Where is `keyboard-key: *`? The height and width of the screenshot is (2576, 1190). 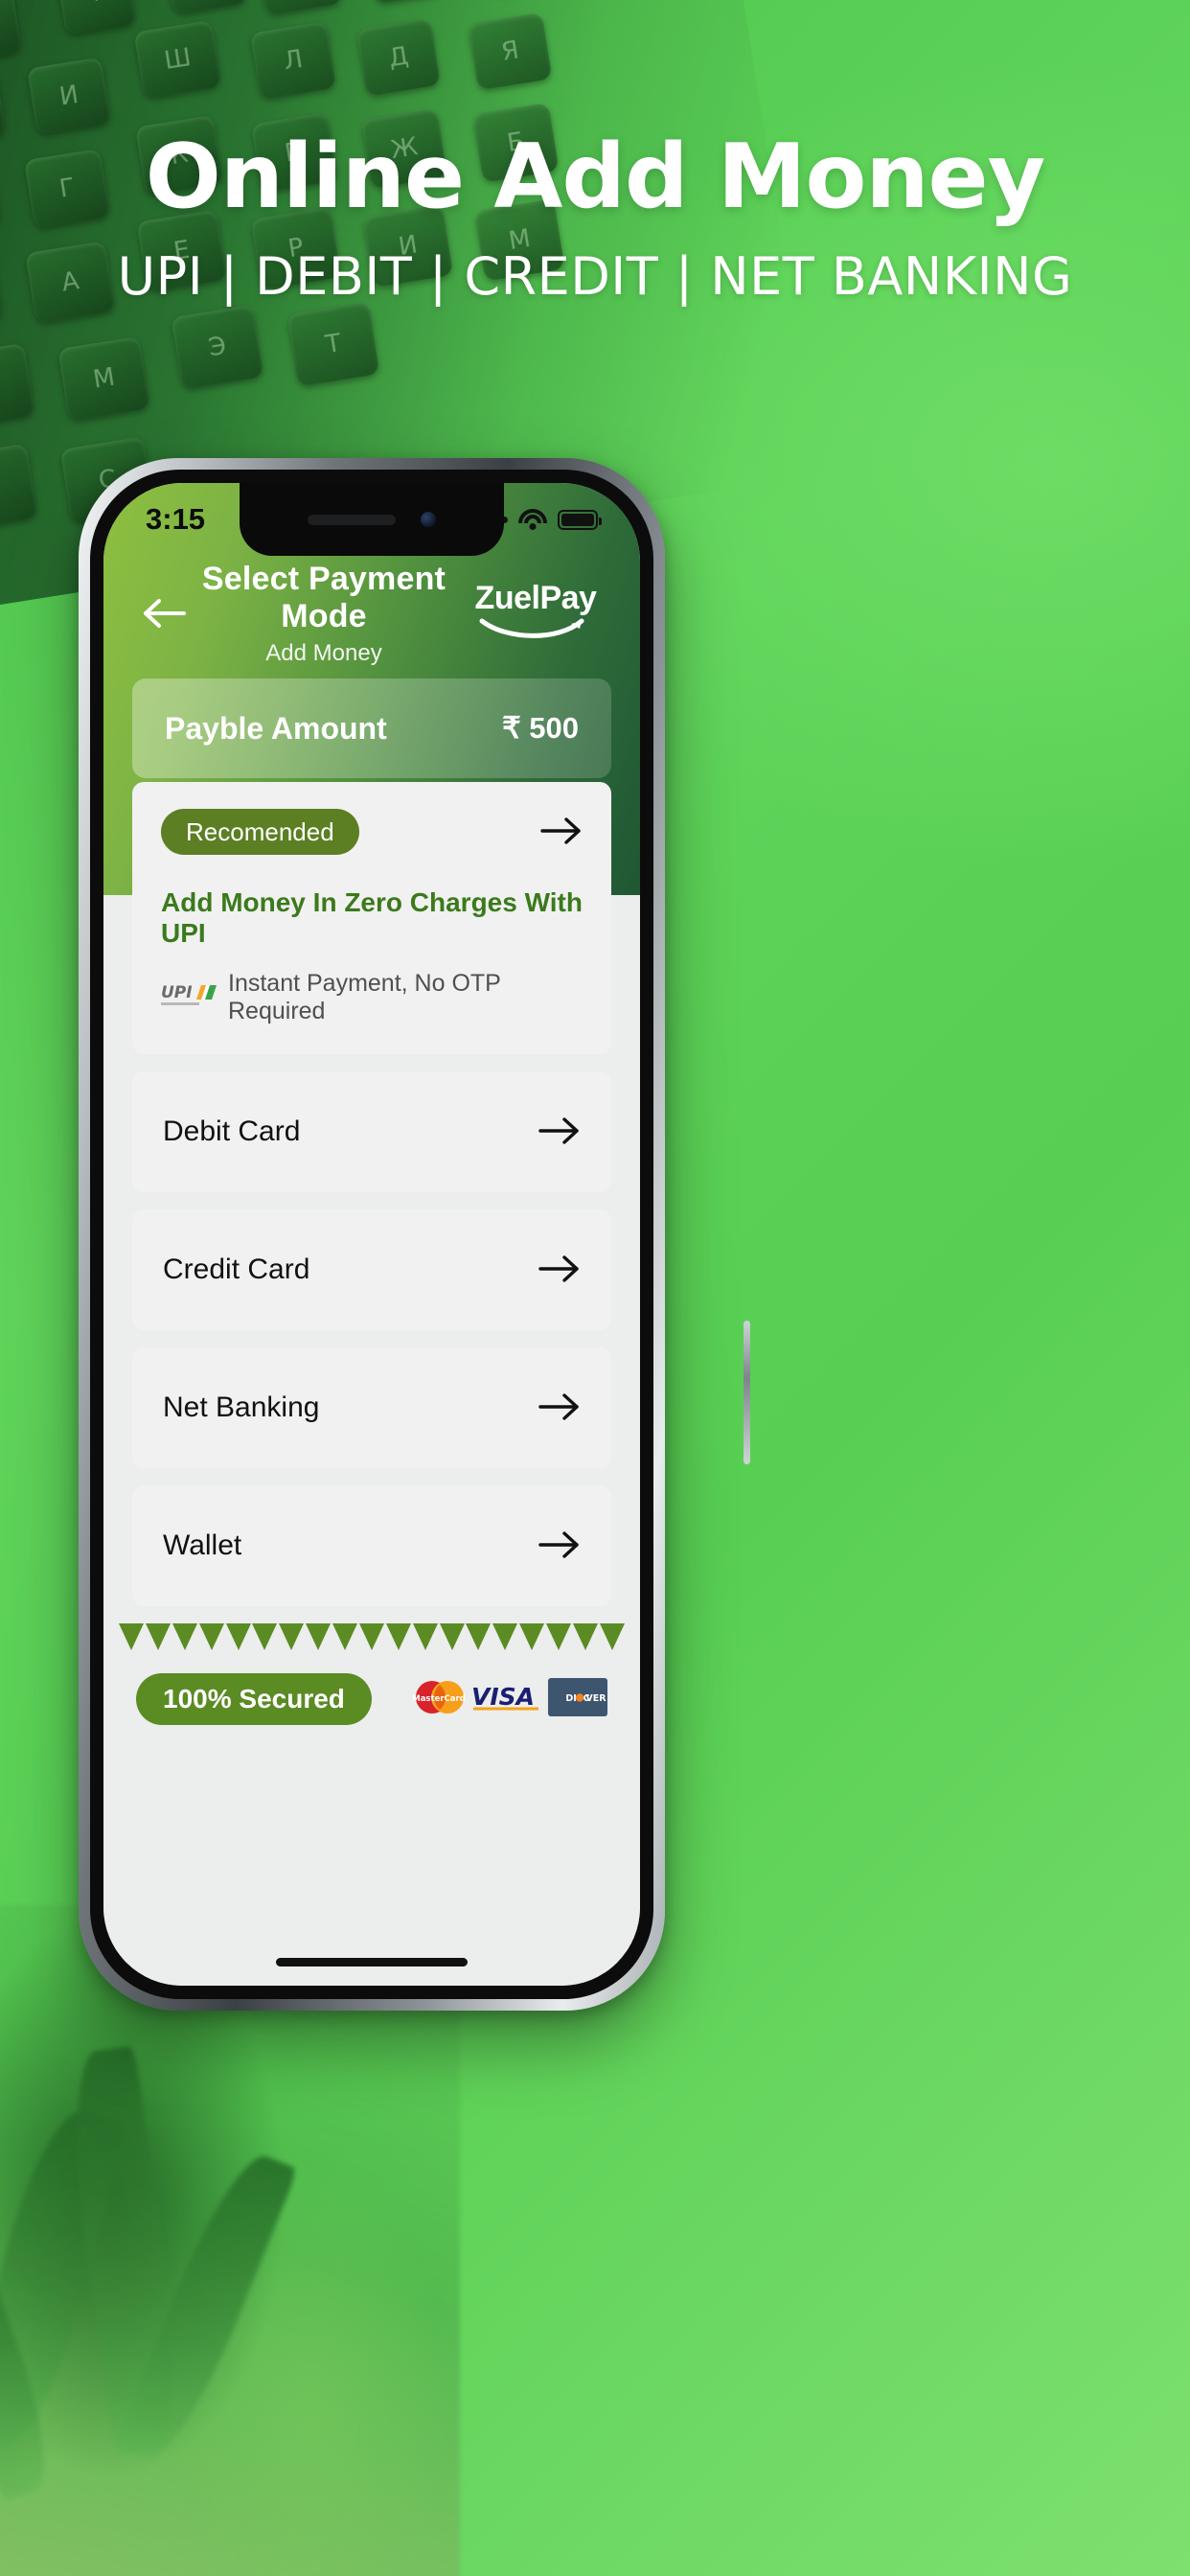
keyboard-key: * is located at coordinates (97, 17).